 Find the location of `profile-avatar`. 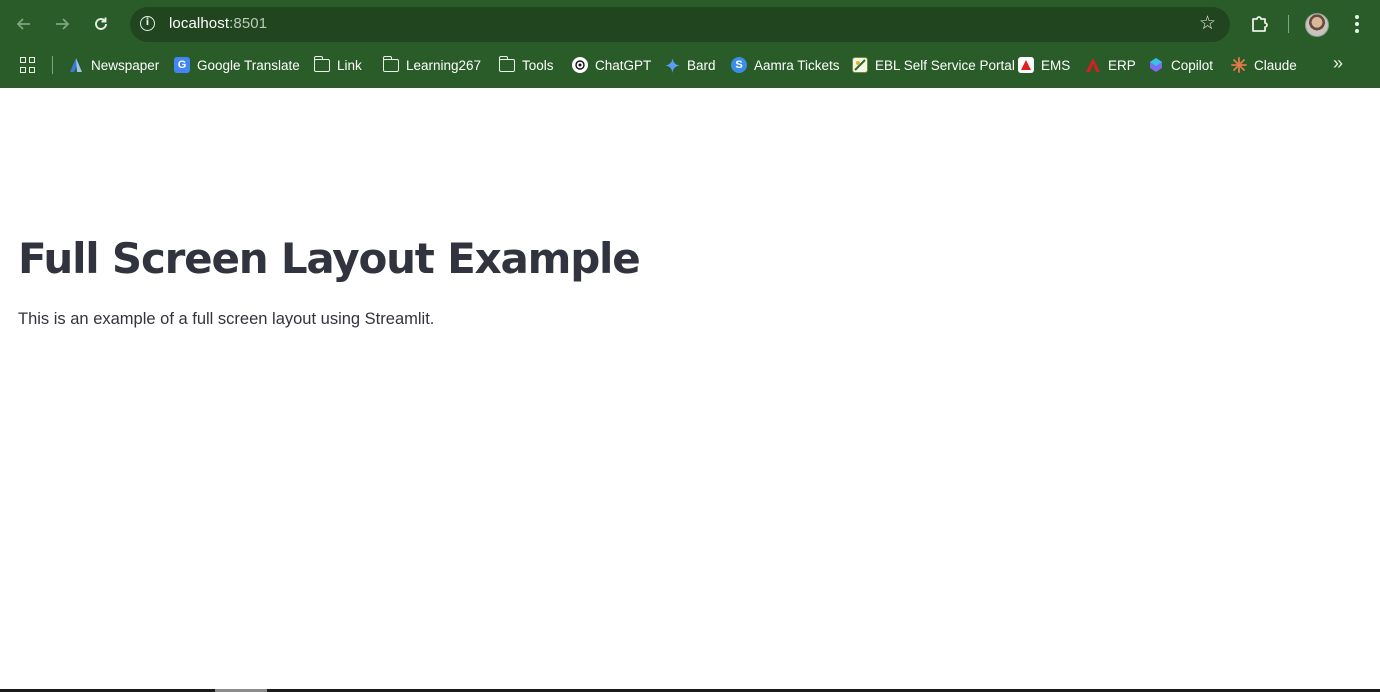

profile-avatar is located at coordinates (1317, 25).